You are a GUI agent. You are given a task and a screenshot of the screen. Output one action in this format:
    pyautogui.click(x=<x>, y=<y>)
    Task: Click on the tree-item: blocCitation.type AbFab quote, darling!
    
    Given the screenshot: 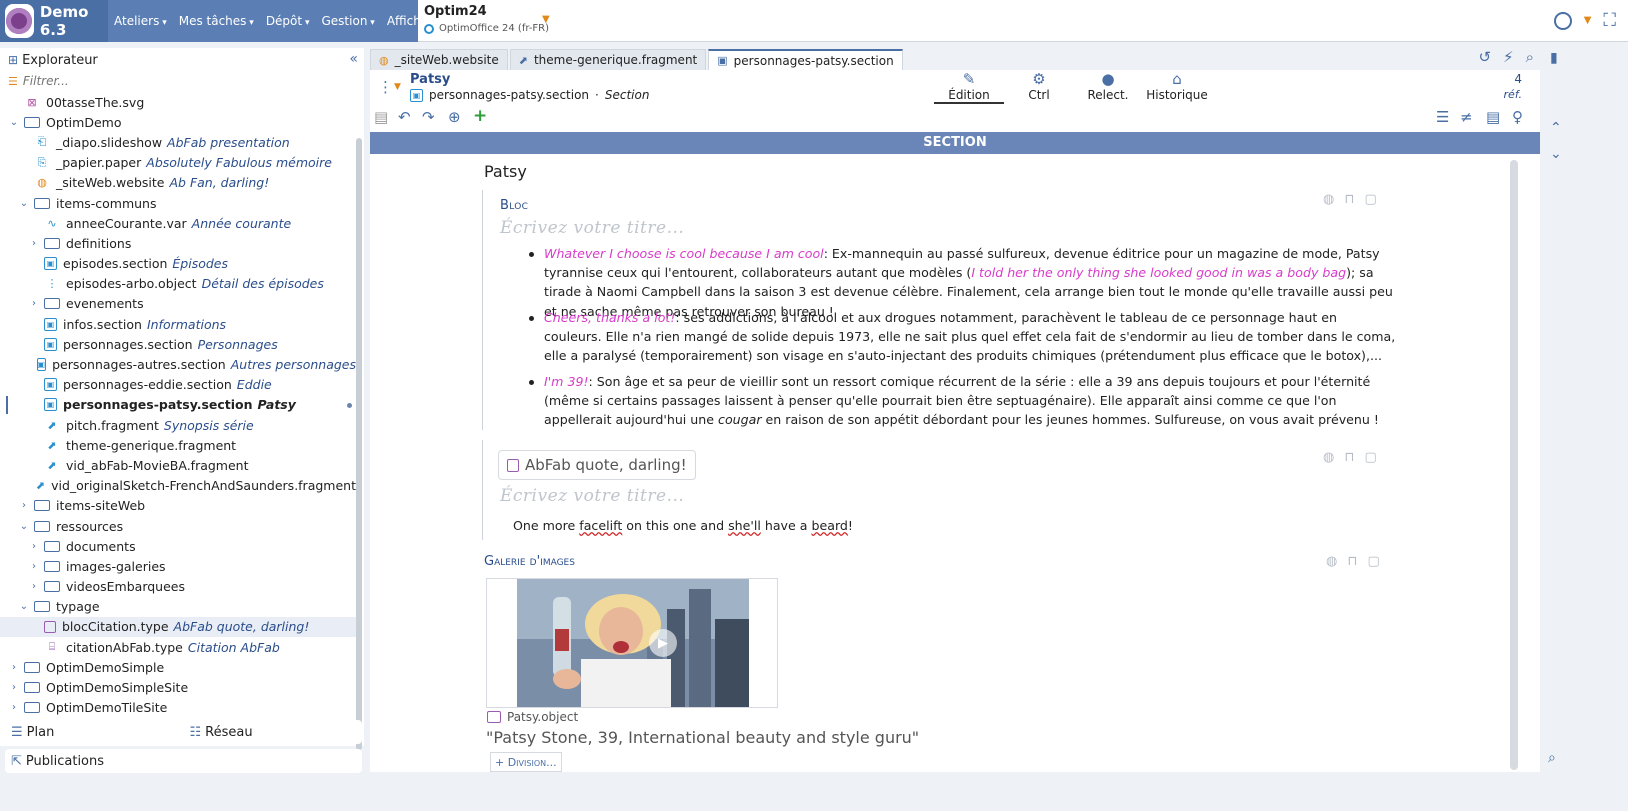 What is the action you would take?
    pyautogui.click(x=178, y=627)
    